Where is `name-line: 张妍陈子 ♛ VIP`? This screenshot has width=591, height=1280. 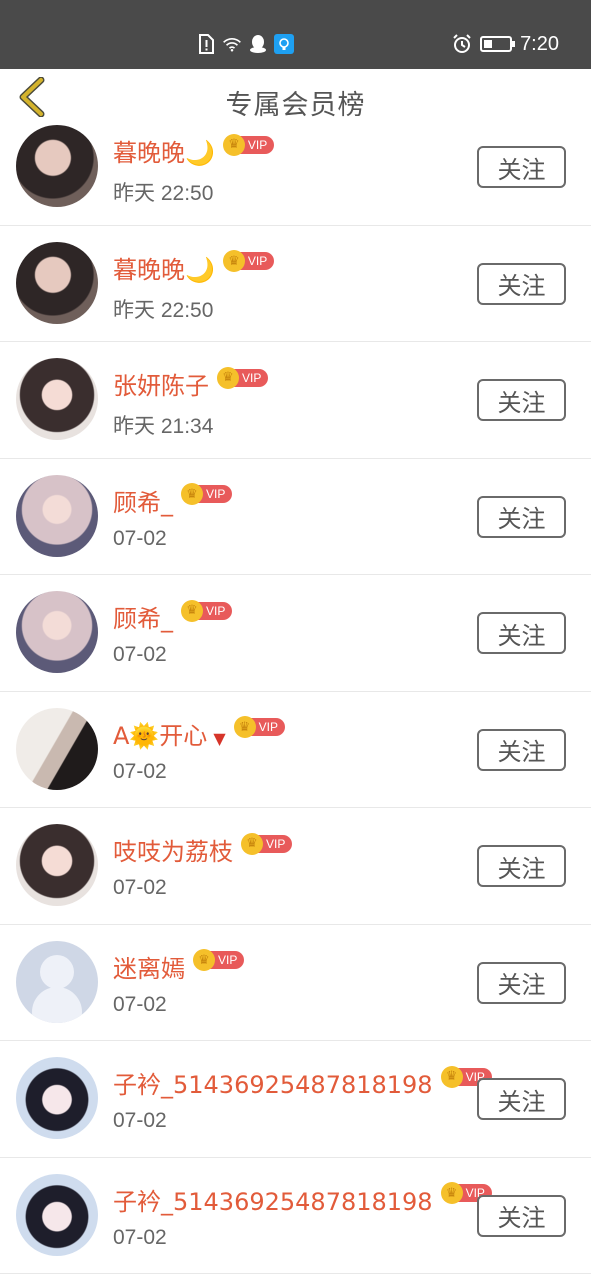 name-line: 张妍陈子 ♛ VIP is located at coordinates (191, 383).